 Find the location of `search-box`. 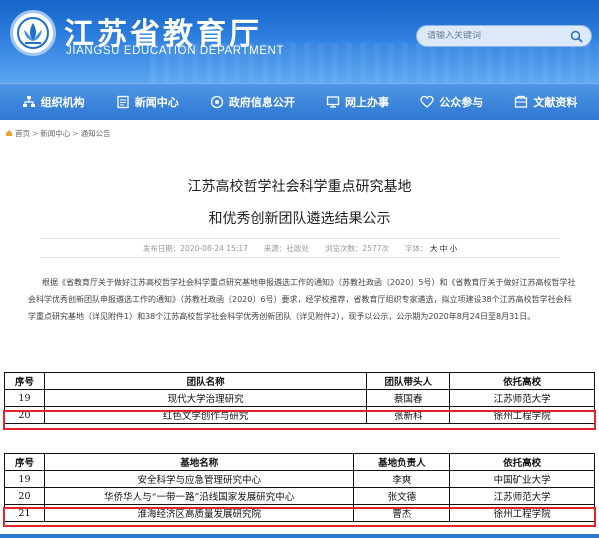

search-box is located at coordinates (504, 36).